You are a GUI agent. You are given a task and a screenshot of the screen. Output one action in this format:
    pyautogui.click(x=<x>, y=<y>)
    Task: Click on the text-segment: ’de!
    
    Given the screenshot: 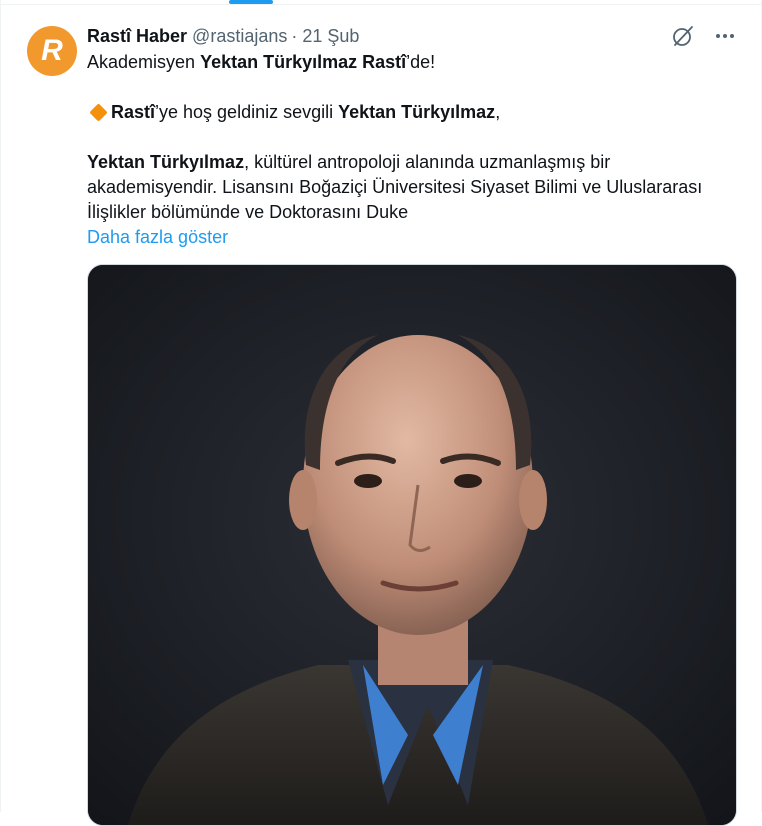 What is the action you would take?
    pyautogui.click(x=421, y=62)
    